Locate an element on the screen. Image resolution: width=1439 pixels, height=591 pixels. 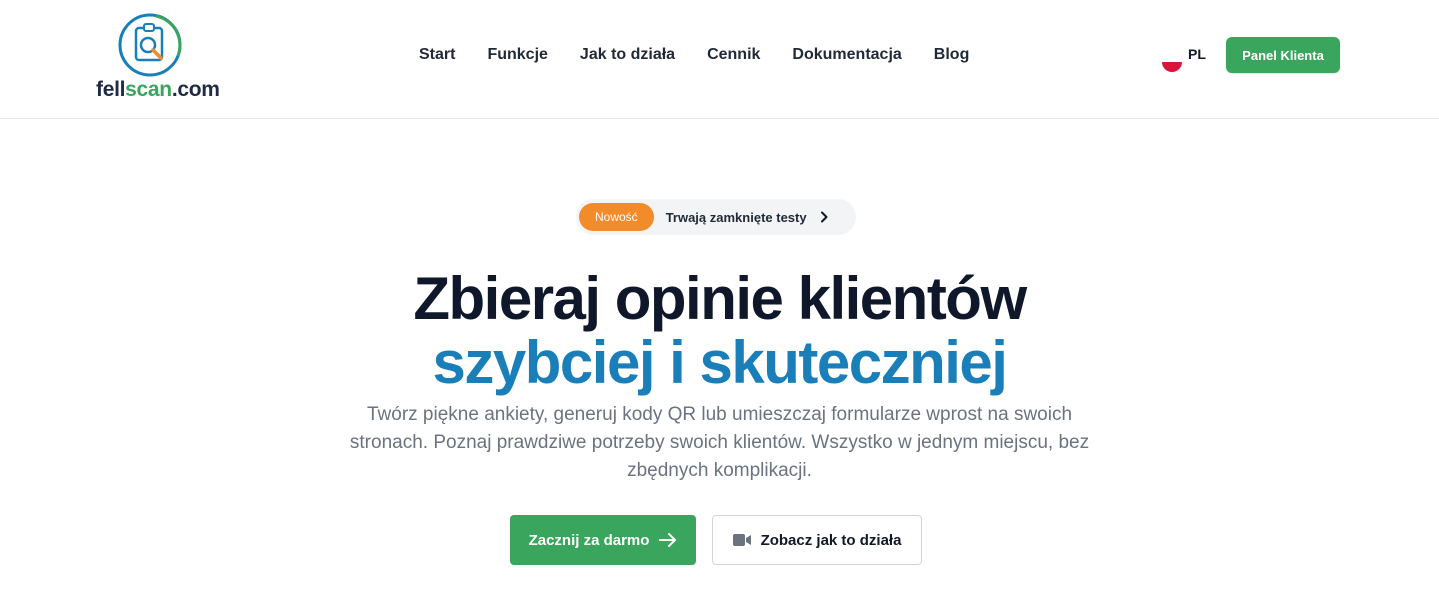
video-camera-icon is located at coordinates (741, 540).